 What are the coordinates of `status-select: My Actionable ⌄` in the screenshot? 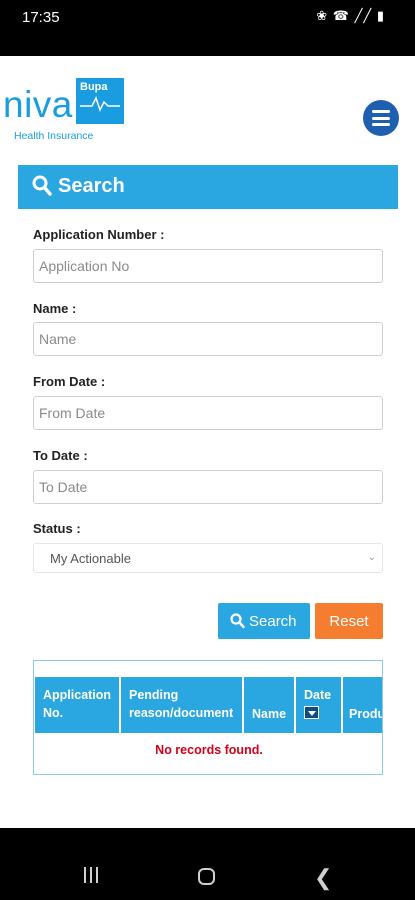 It's located at (208, 558).